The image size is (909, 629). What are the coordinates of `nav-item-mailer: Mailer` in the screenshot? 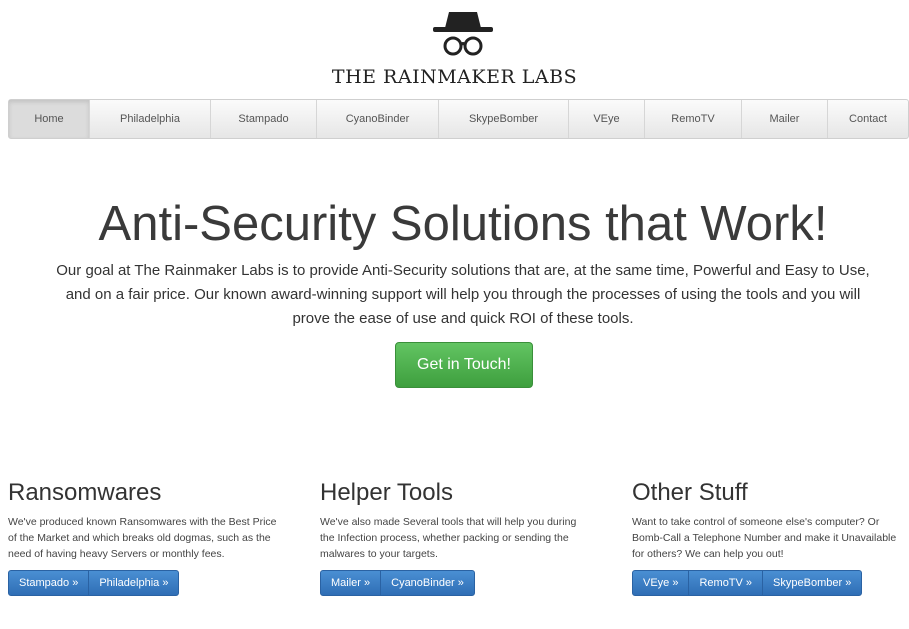 It's located at (785, 119).